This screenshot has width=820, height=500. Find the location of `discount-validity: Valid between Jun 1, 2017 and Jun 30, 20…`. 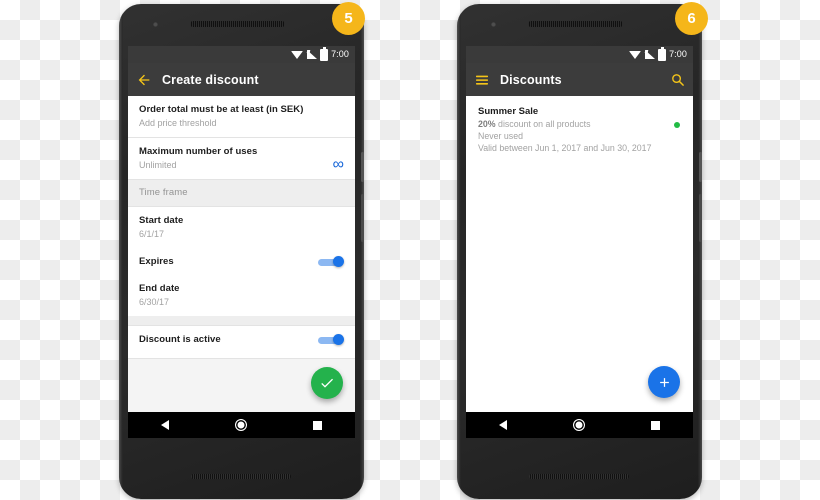

discount-validity: Valid between Jun 1, 2017 and Jun 30, 20… is located at coordinates (565, 148).